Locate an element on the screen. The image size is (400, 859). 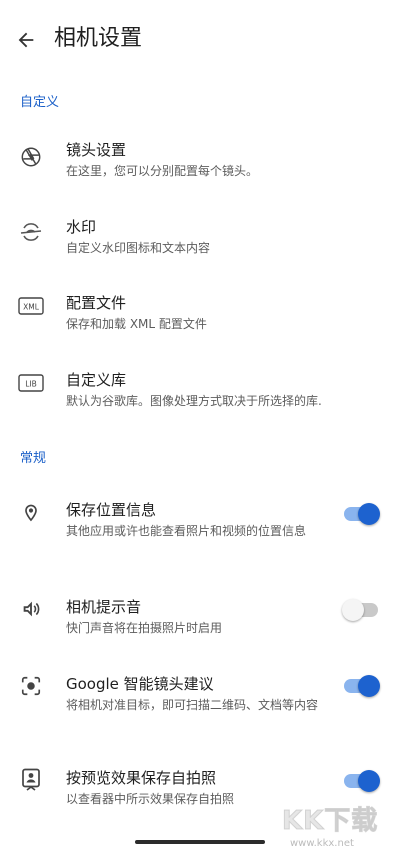
pref-lens-suggestions: Google 智能镜头建议 将相机对准目标，即可扫描二维码、文档等内容 is located at coordinates (200, 705).